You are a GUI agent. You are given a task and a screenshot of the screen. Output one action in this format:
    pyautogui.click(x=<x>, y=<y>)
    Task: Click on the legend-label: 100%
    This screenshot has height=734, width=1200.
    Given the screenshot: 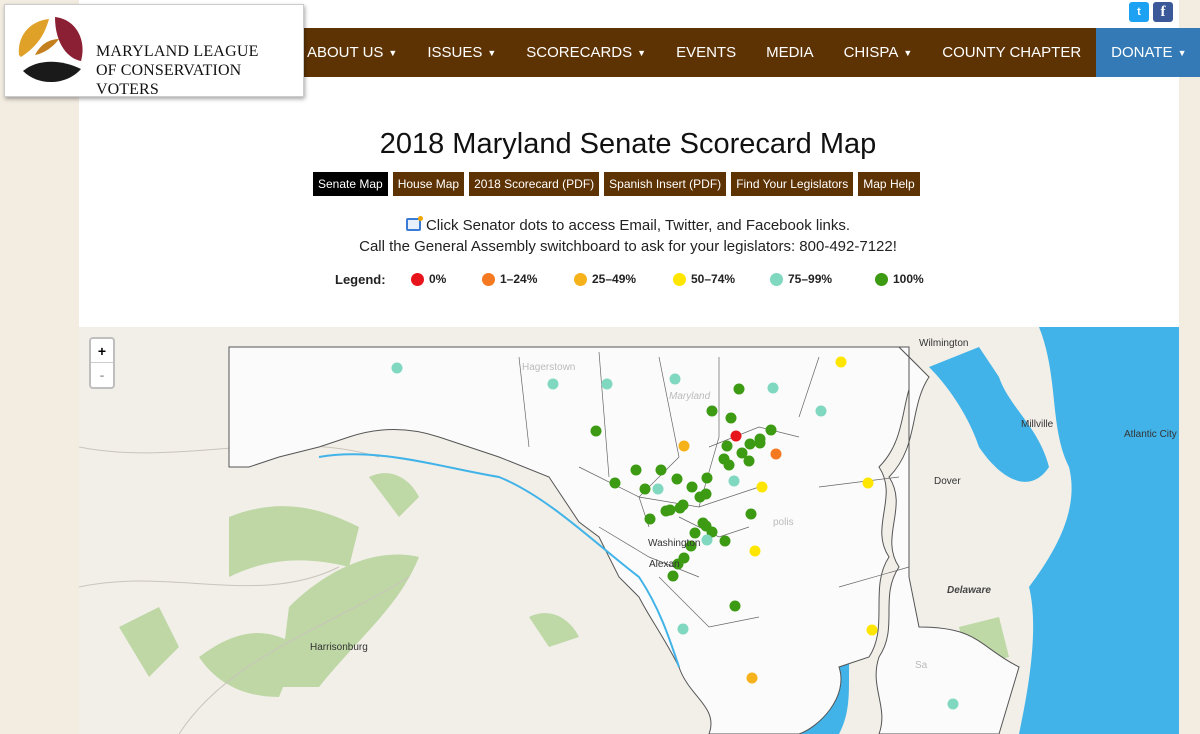 What is the action you would take?
    pyautogui.click(x=908, y=279)
    